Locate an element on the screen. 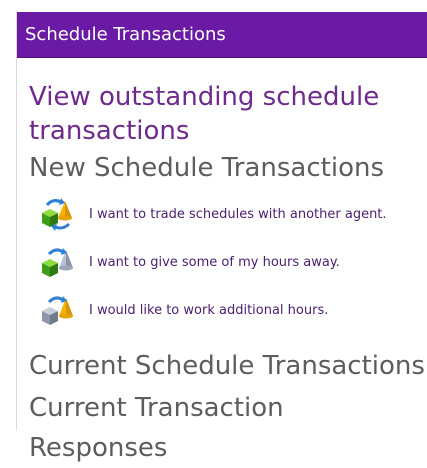  panel-header: Schedule Transactions is located at coordinates (222, 35).